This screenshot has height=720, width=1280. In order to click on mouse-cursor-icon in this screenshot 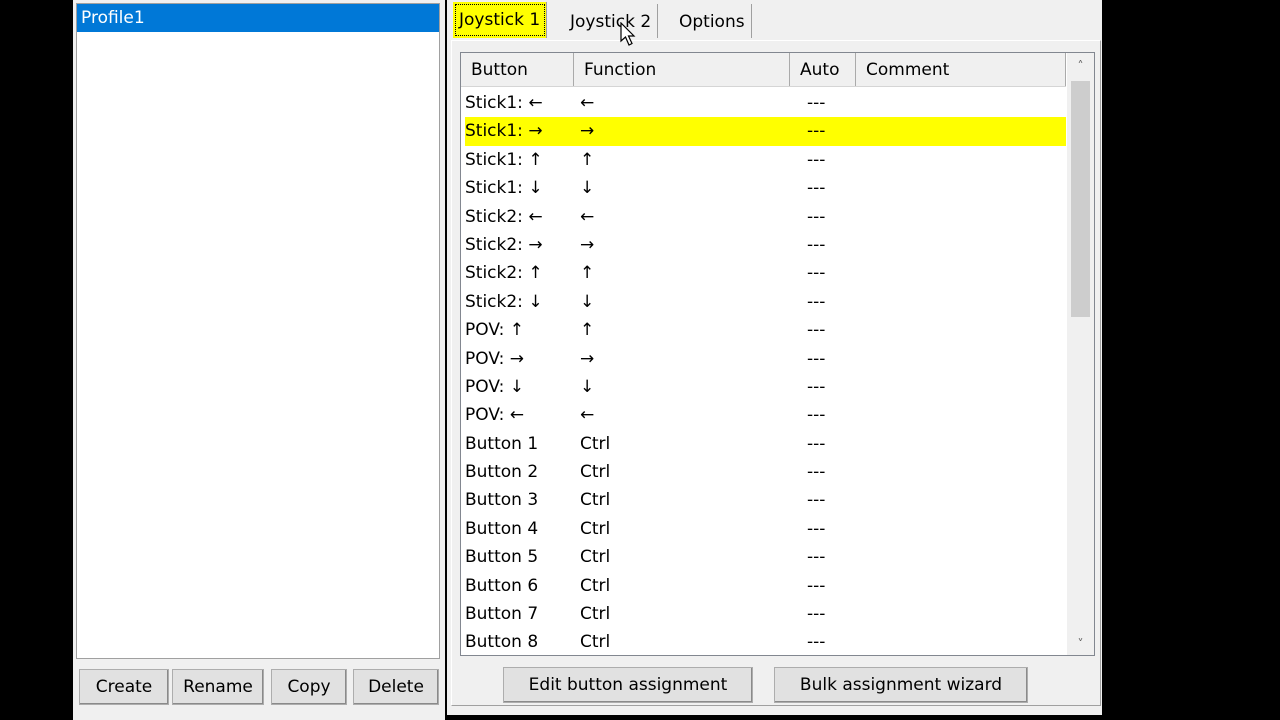, I will do `click(628, 34)`.